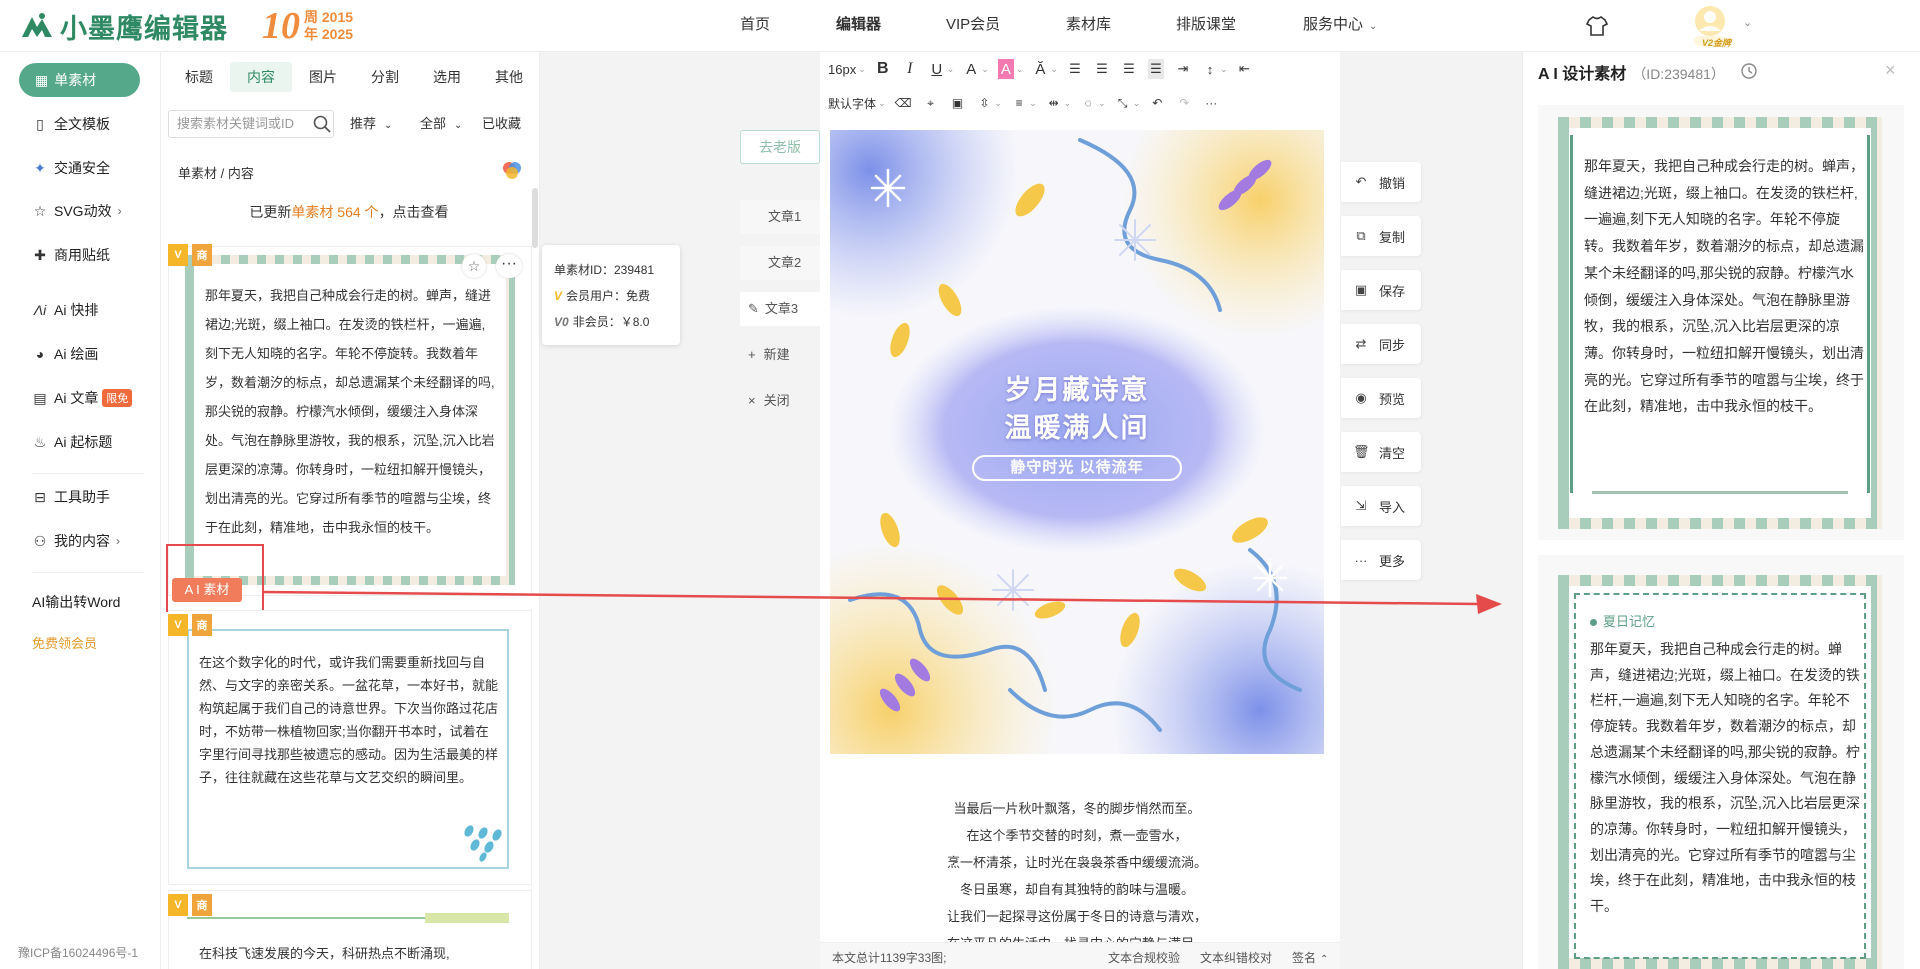  I want to click on tab-divider: 分割, so click(385, 77).